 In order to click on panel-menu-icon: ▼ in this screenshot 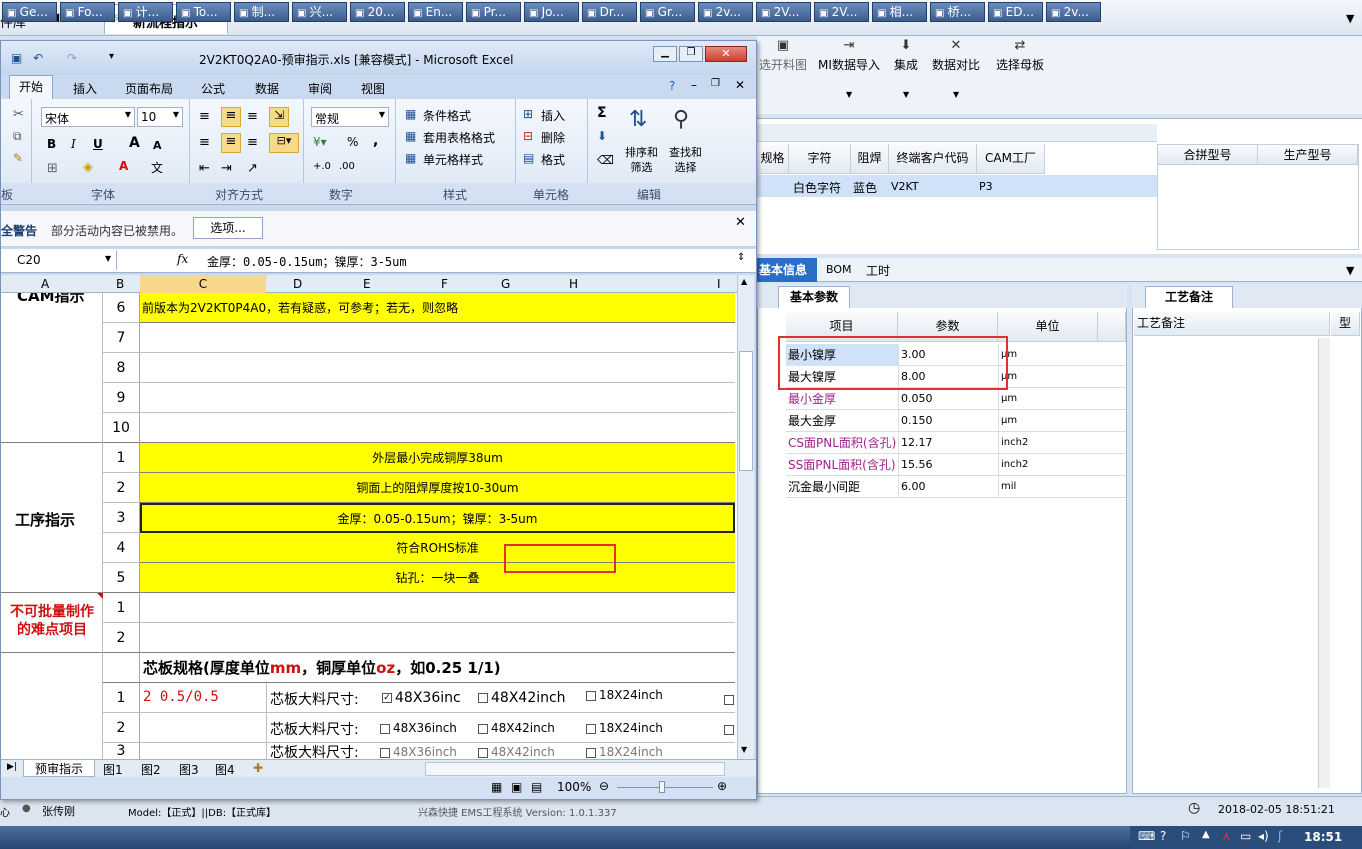, I will do `click(1350, 270)`.